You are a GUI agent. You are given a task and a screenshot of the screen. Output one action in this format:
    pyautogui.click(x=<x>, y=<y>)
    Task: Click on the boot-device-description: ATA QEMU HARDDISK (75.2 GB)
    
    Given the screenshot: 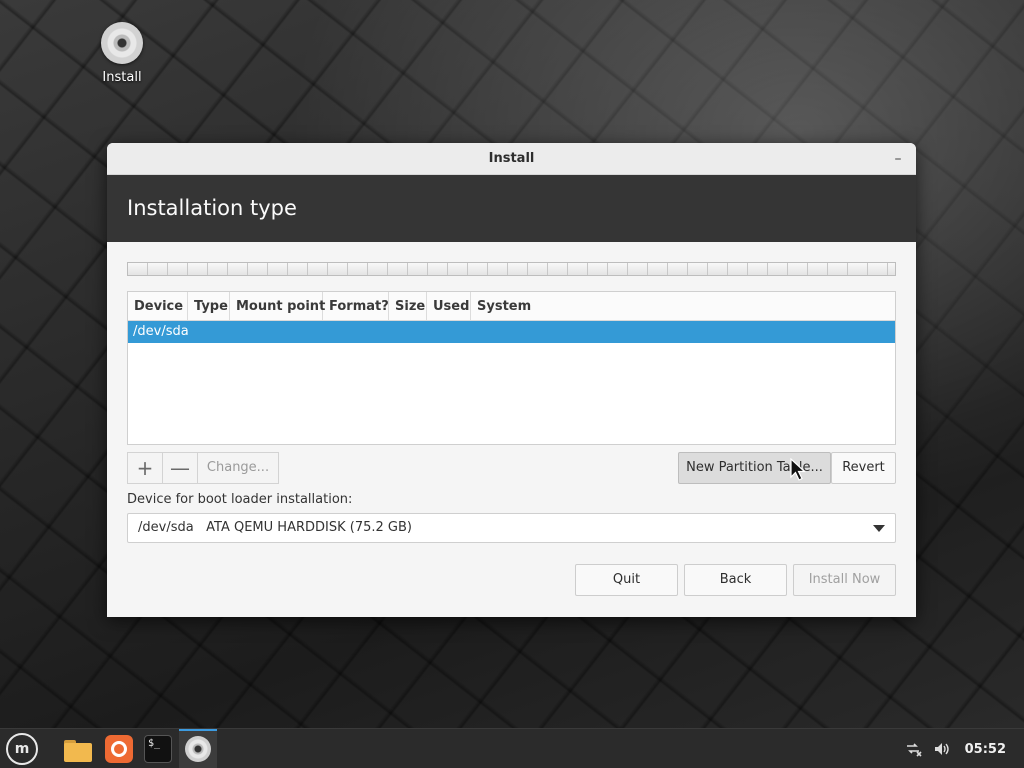 What is the action you would take?
    pyautogui.click(x=309, y=527)
    